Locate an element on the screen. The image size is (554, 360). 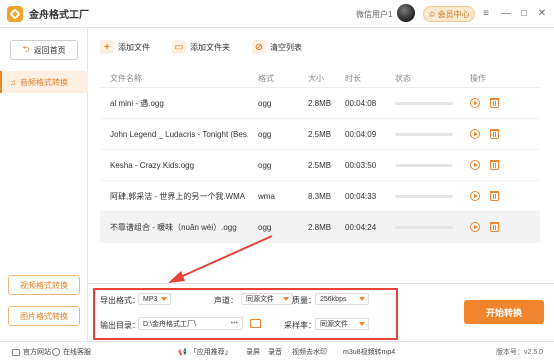
sidebar-item-audio-convert: ♫ 音频格式转换 is located at coordinates (44, 82).